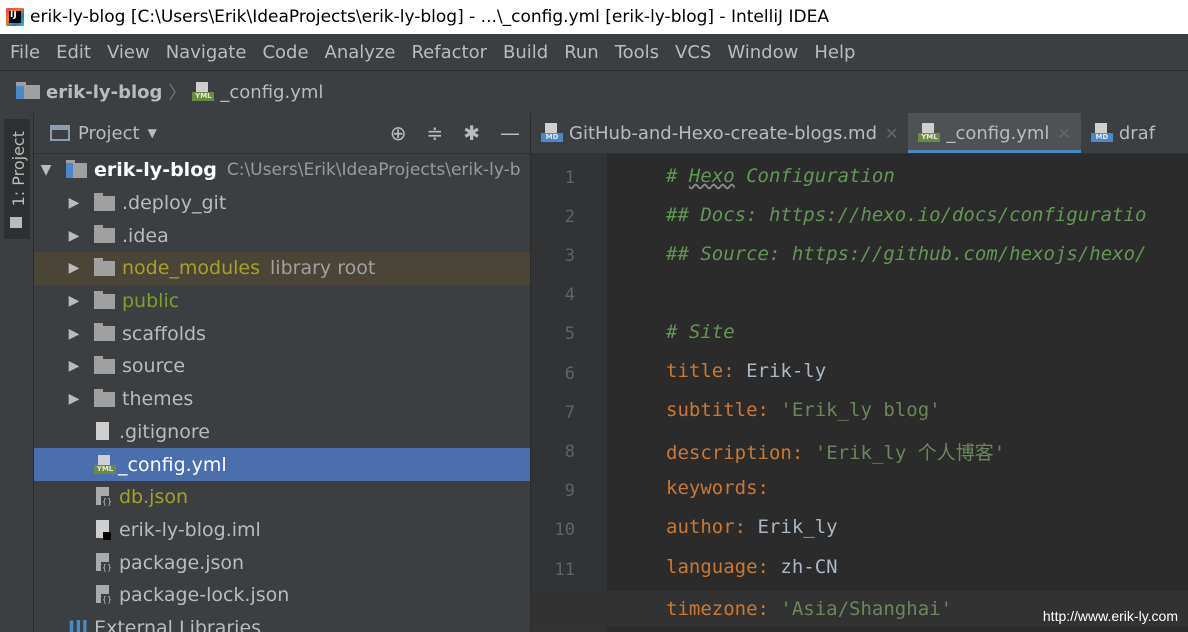 The image size is (1188, 632). Describe the element at coordinates (282, 268) in the screenshot. I see `tree-item-node-modules: ▶ node_modules library root` at that location.